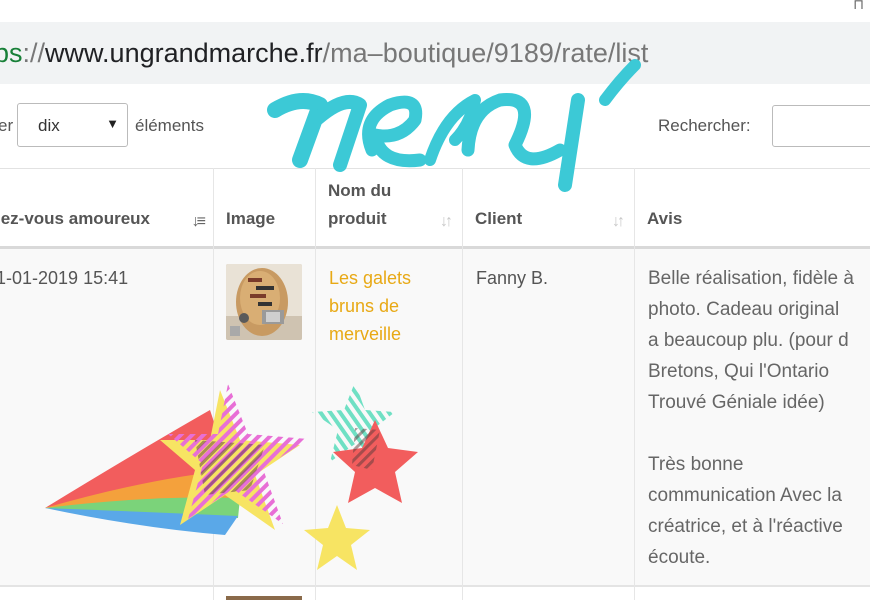  What do you see at coordinates (198, 221) in the screenshot?
I see `sort-desc-icon: ↓≡` at bounding box center [198, 221].